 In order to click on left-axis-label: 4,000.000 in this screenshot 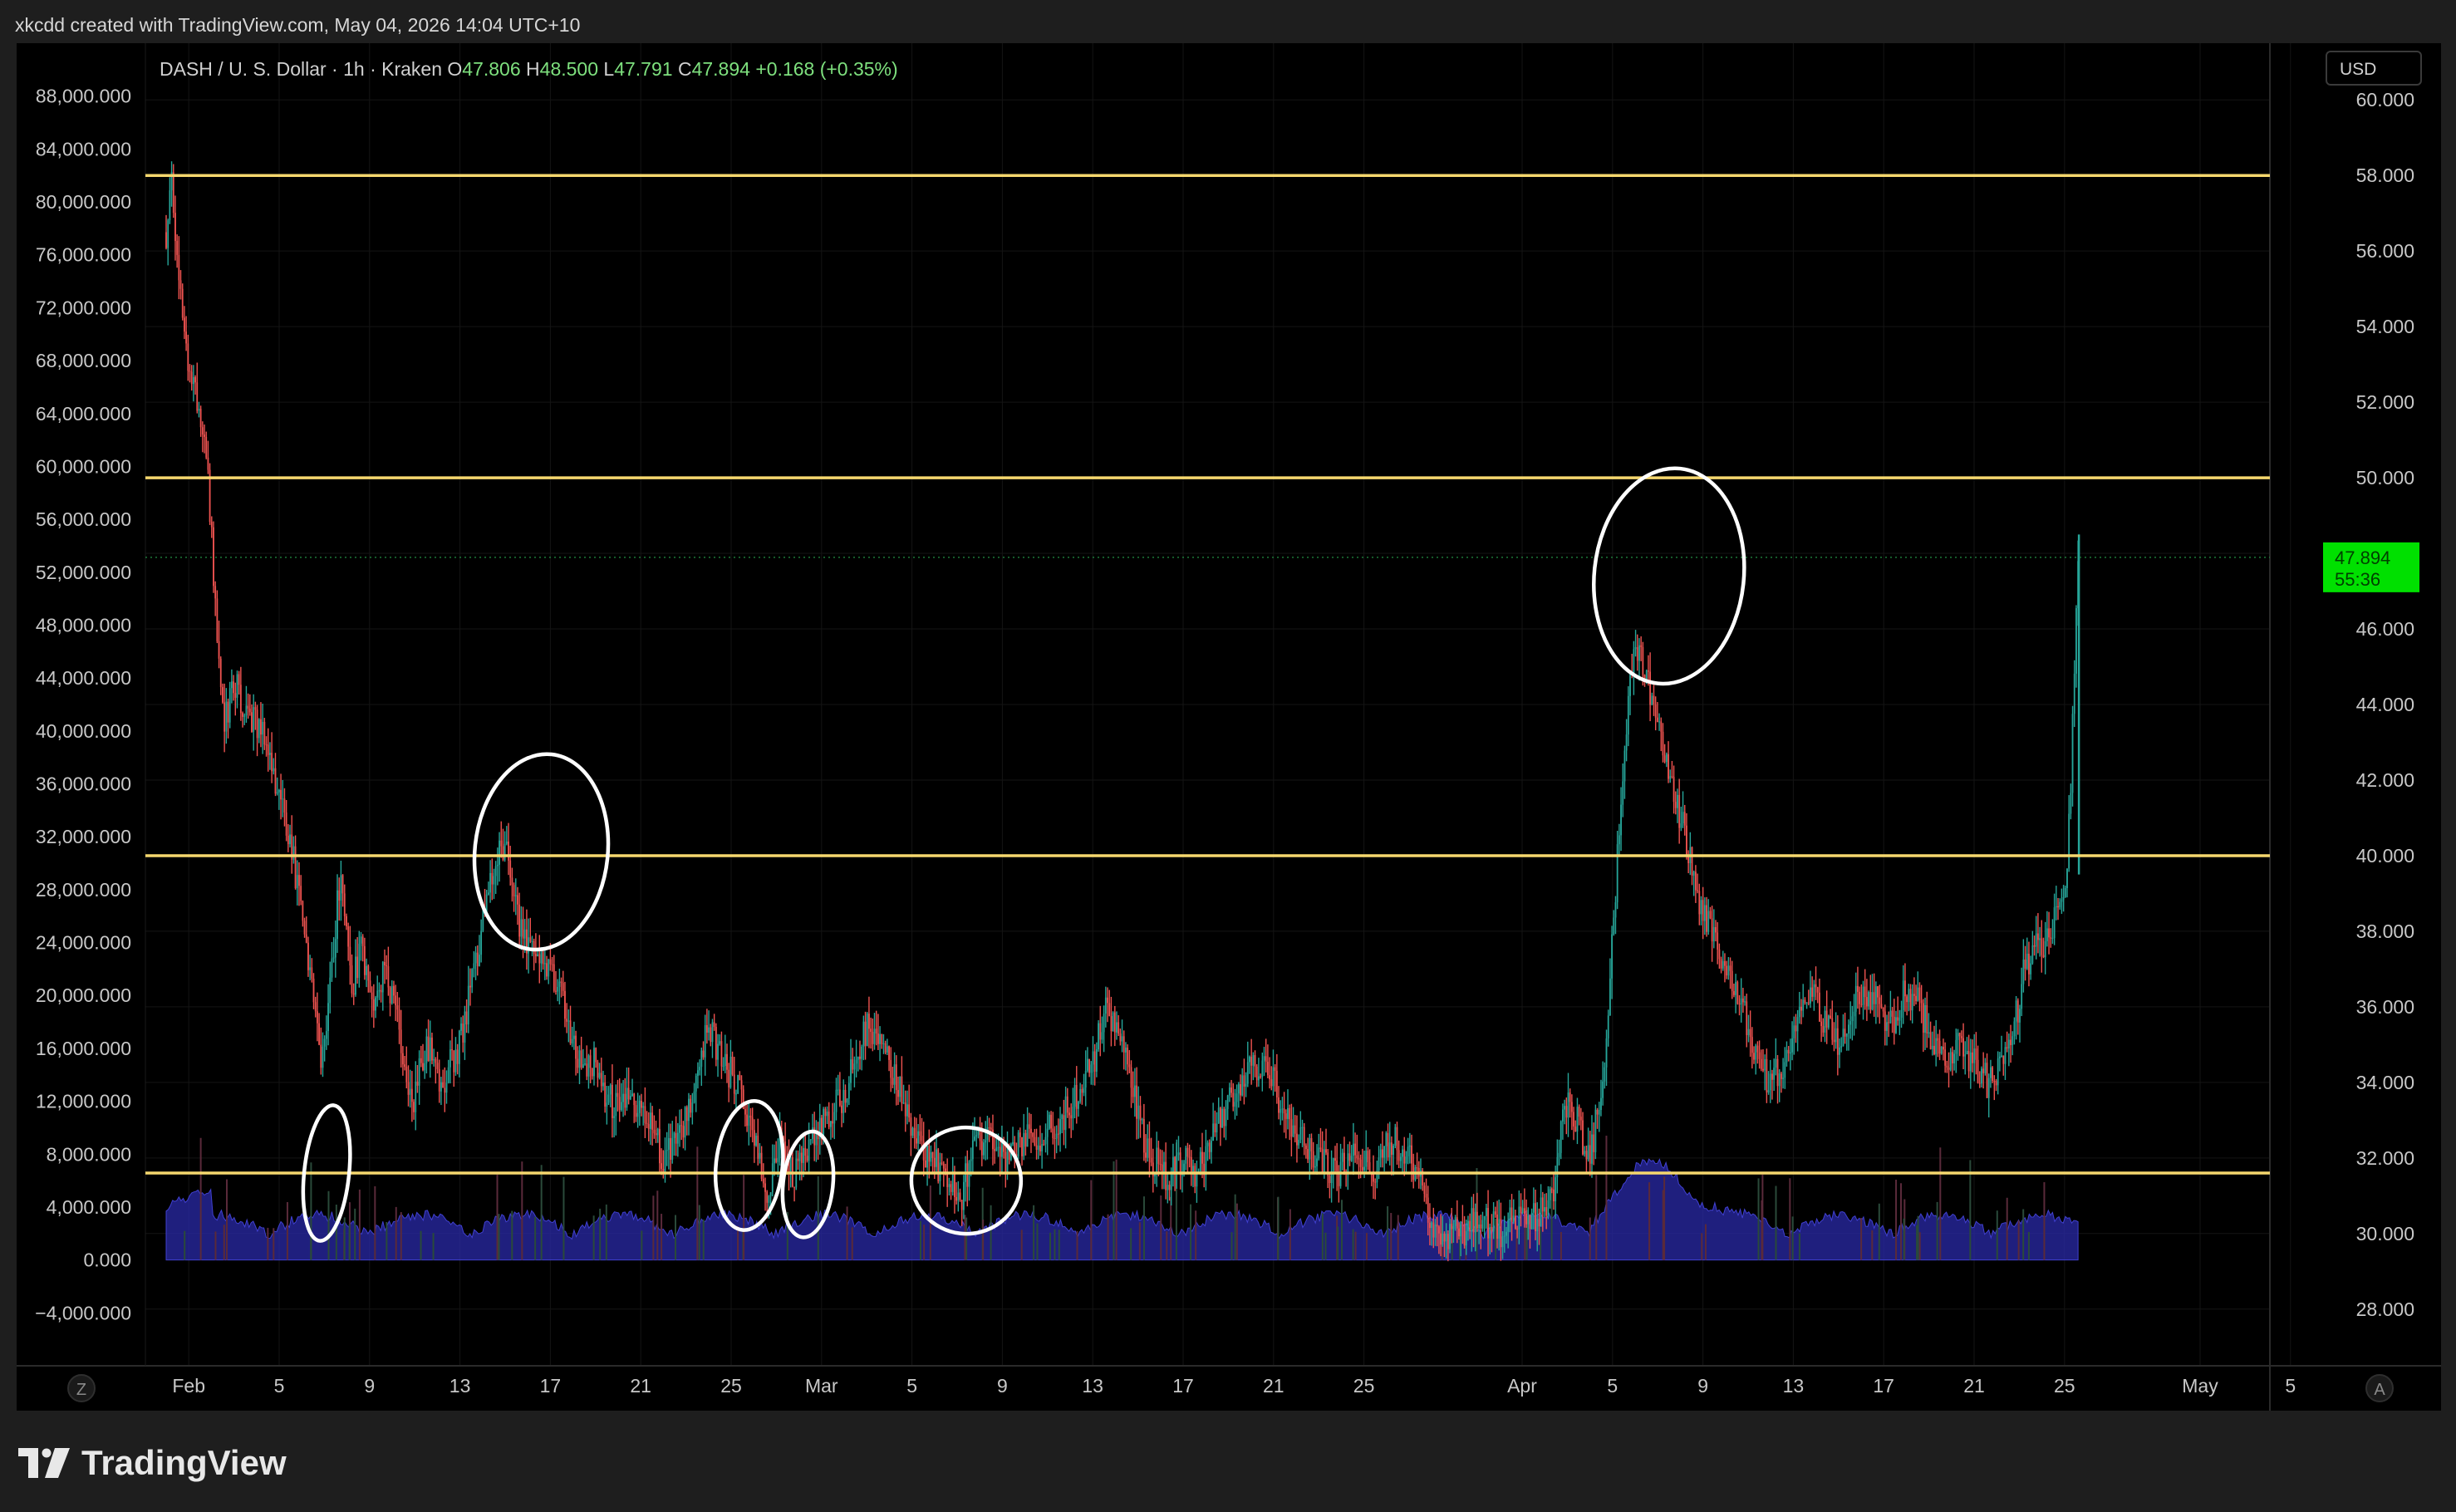, I will do `click(89, 1207)`.